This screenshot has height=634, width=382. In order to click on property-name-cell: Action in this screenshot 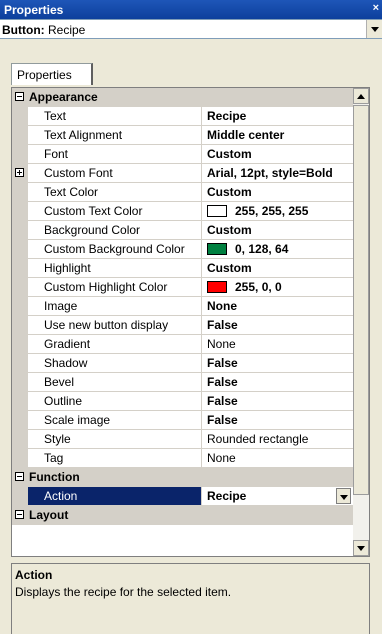, I will do `click(115, 496)`.